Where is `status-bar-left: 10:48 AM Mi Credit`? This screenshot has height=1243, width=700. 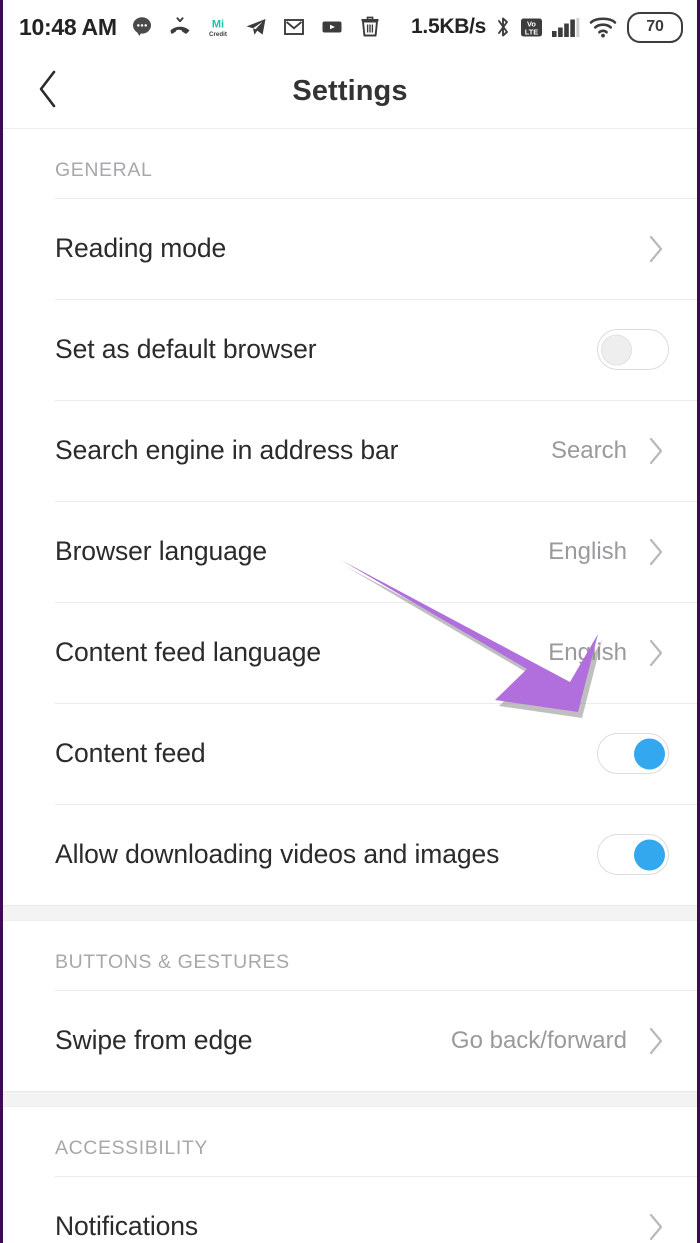
status-bar-left: 10:48 AM Mi Credit is located at coordinates (201, 27).